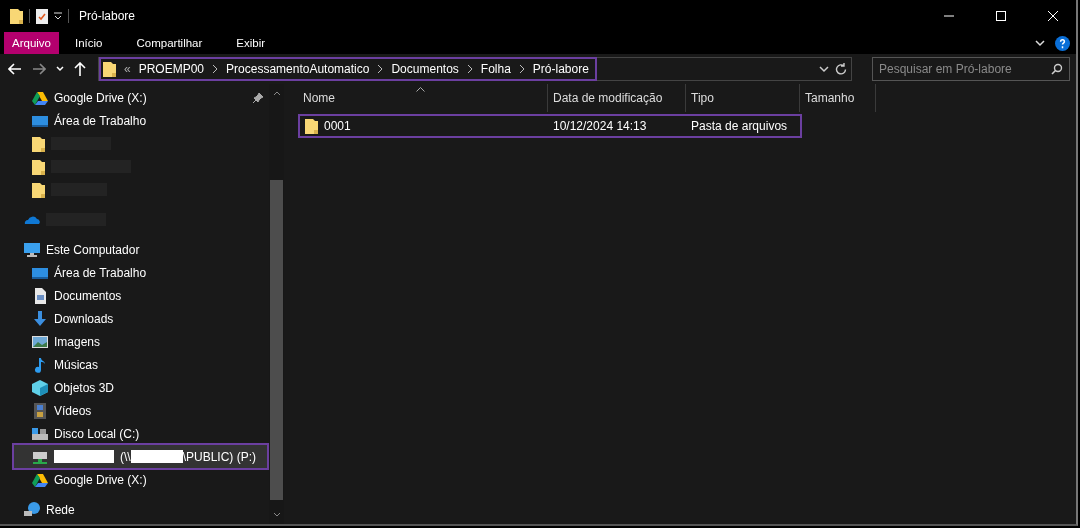  Describe the element at coordinates (423, 98) in the screenshot. I see `column-header: Nome` at that location.